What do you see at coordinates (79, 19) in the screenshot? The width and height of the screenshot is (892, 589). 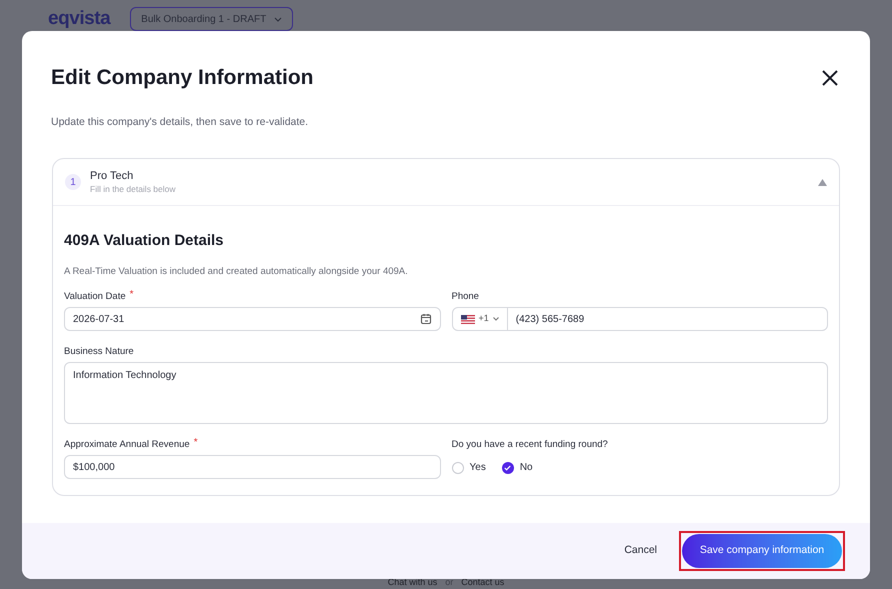 I see `logo: eqvista` at bounding box center [79, 19].